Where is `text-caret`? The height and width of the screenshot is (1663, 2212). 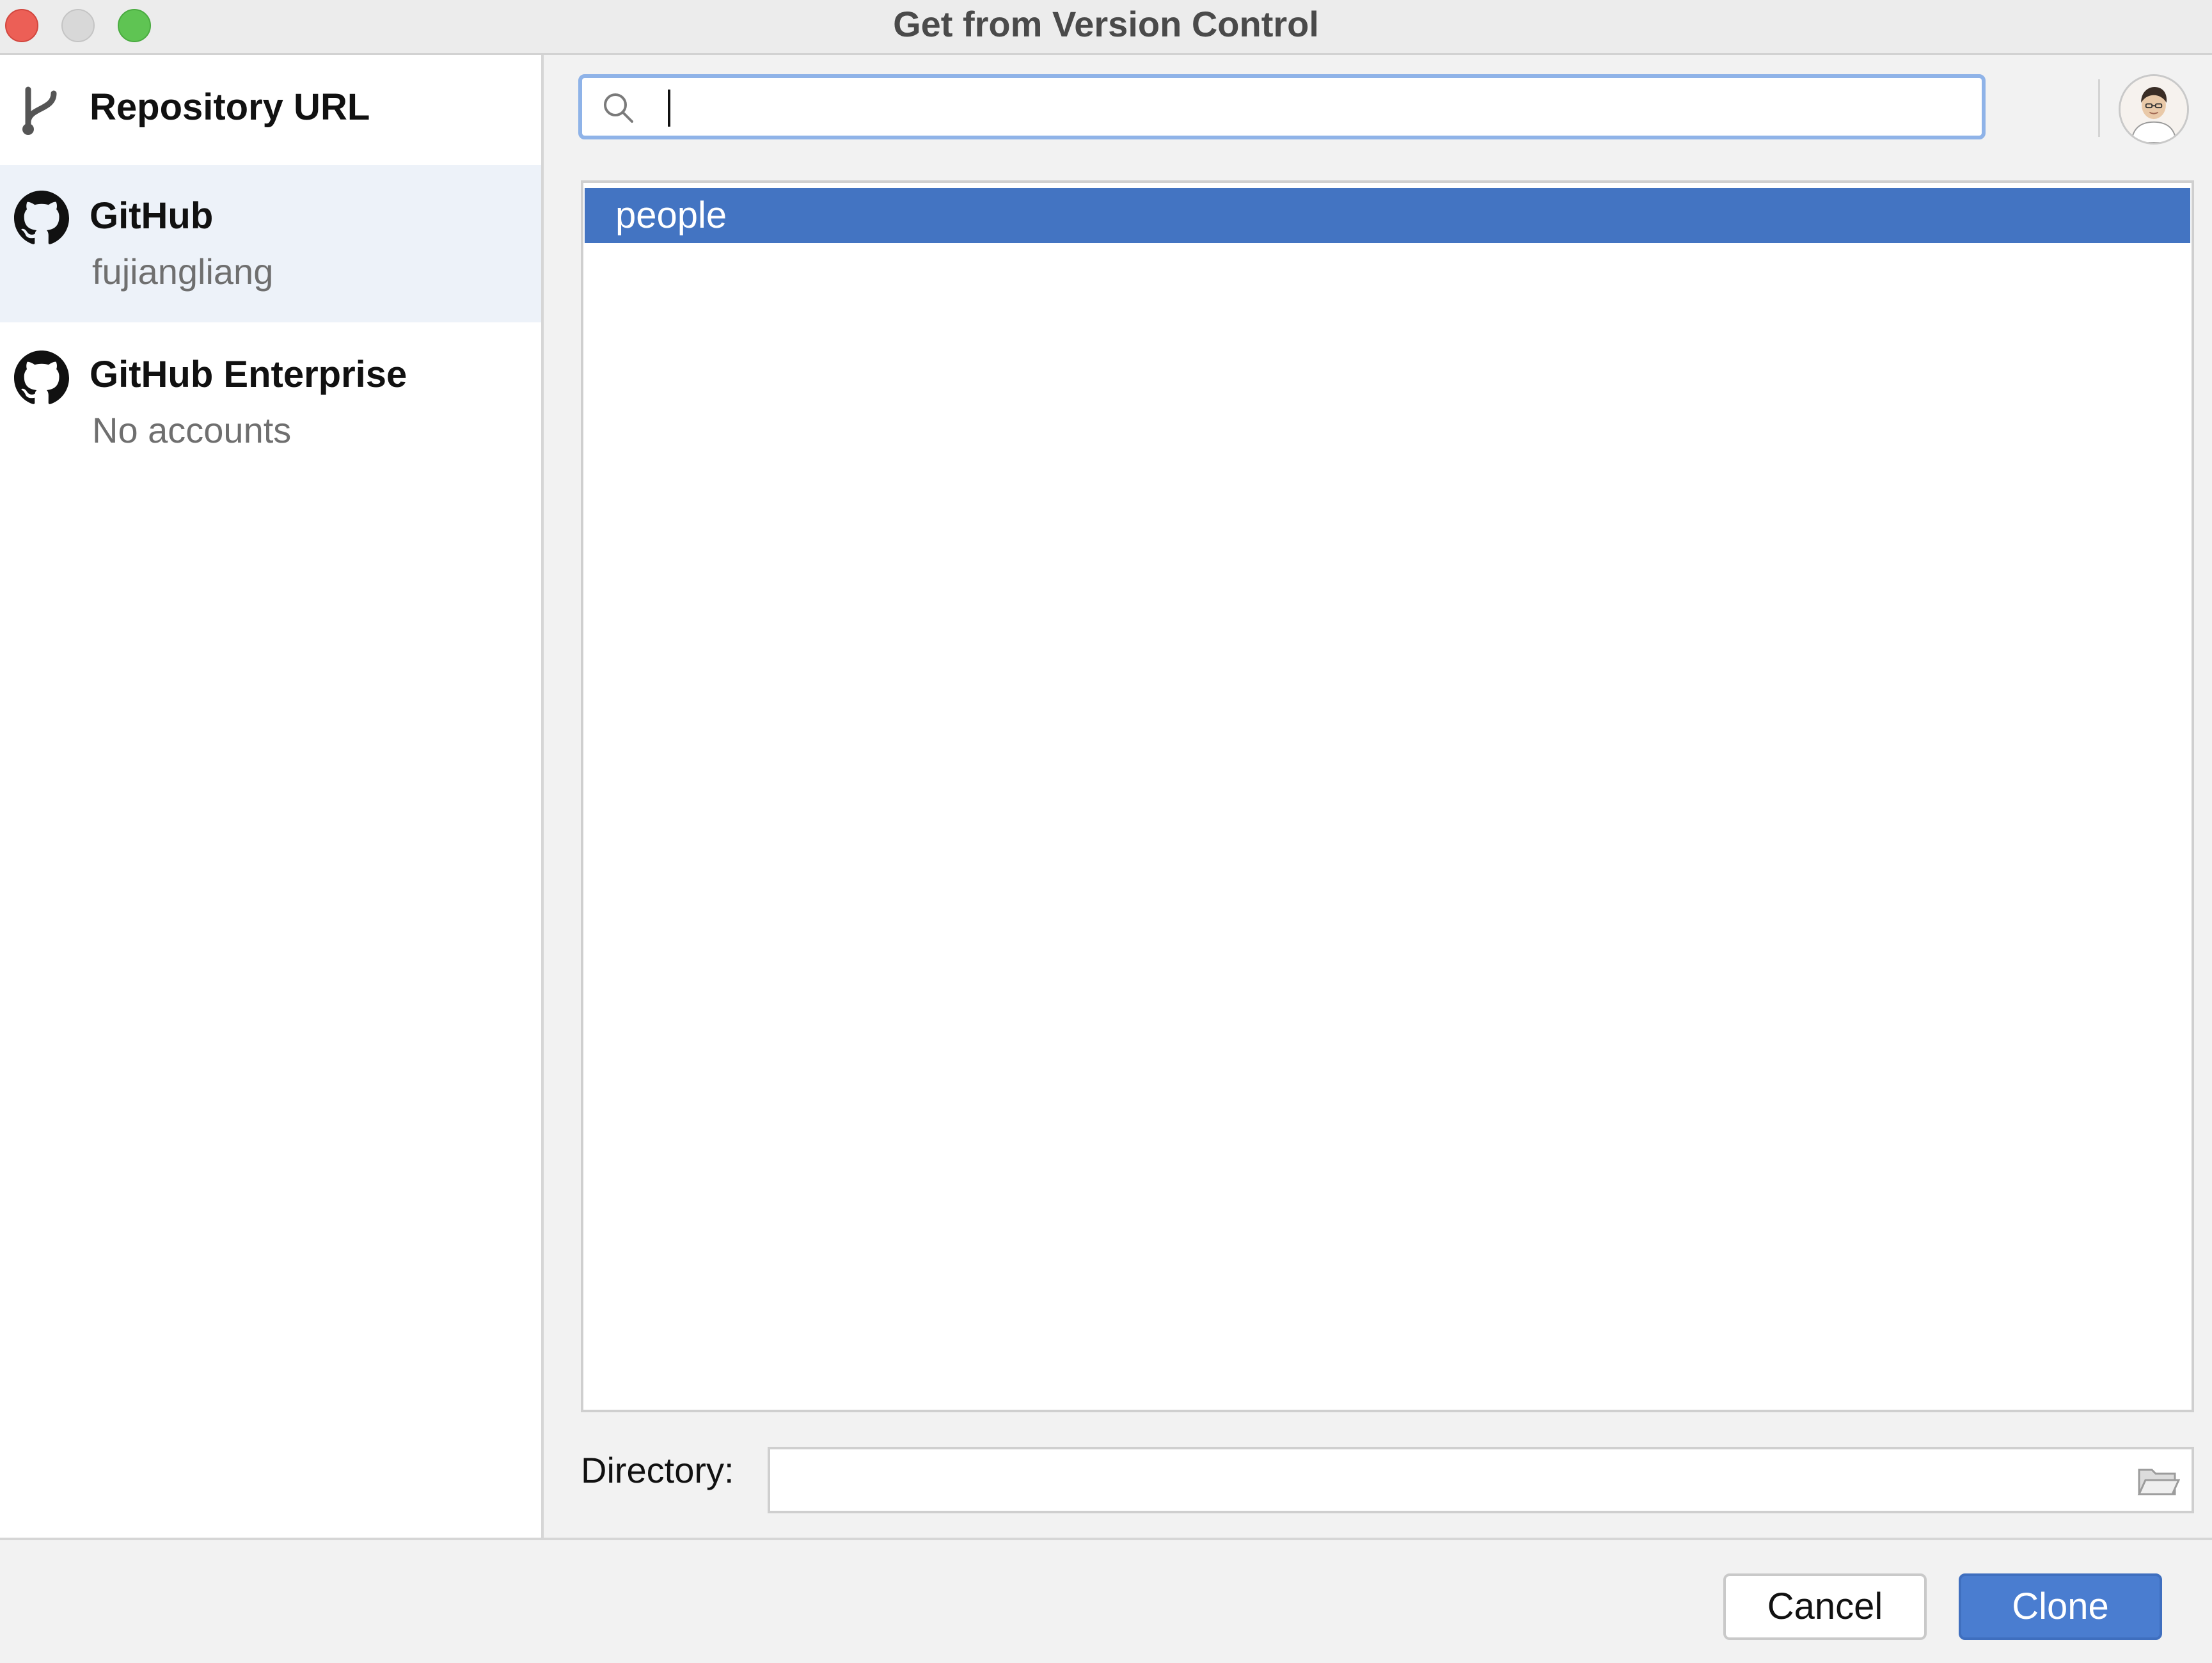
text-caret is located at coordinates (669, 108).